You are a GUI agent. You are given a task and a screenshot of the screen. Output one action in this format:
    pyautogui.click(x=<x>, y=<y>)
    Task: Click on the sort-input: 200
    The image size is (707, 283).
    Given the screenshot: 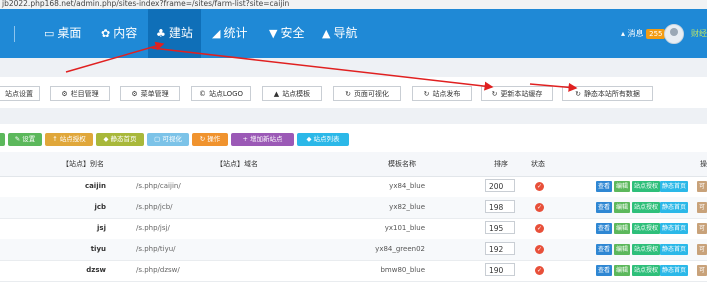 What is the action you would take?
    pyautogui.click(x=500, y=185)
    